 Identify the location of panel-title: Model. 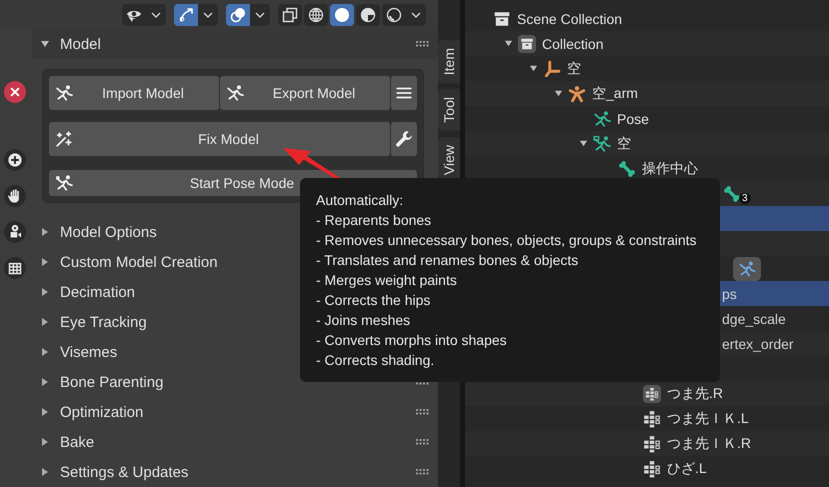
(80, 44).